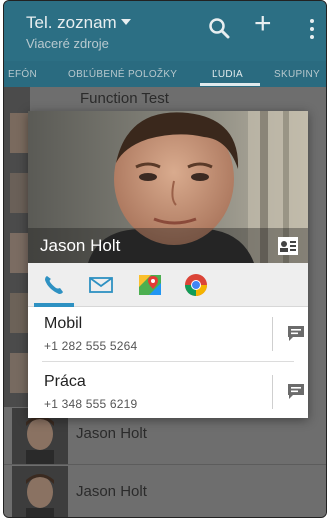  What do you see at coordinates (168, 285) in the screenshot?
I see `quick-actions-bar` at bounding box center [168, 285].